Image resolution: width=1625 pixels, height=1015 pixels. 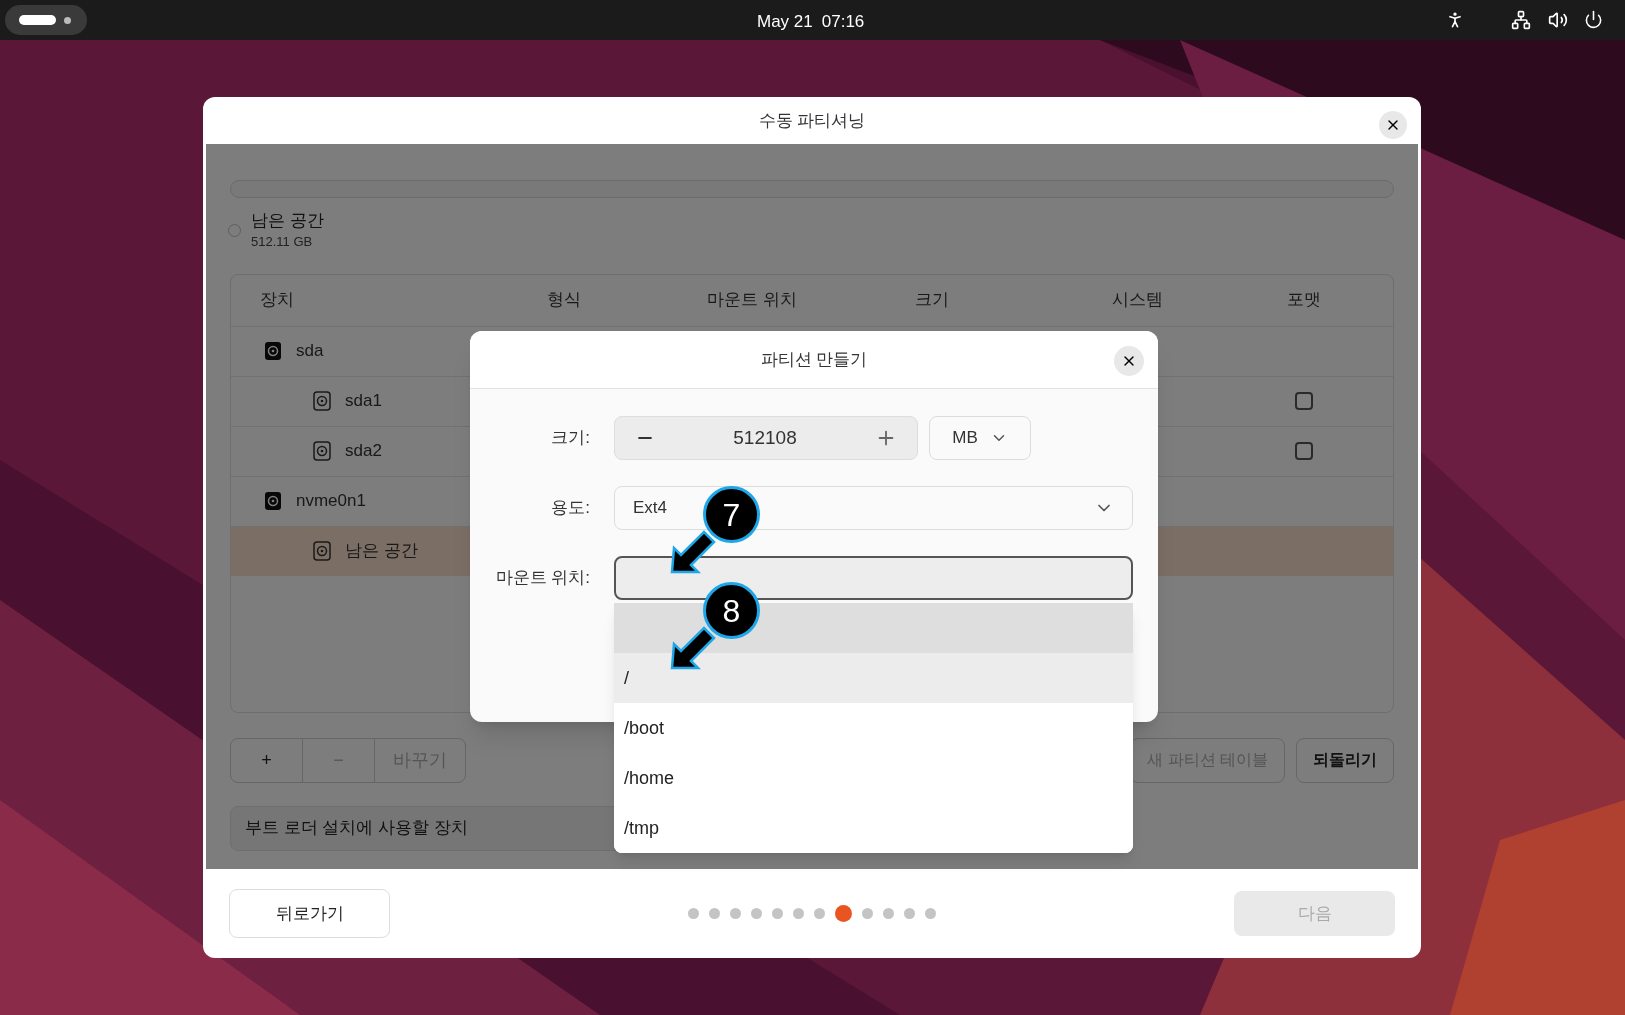 What do you see at coordinates (381, 551) in the screenshot?
I see `device-name: 남은 공간` at bounding box center [381, 551].